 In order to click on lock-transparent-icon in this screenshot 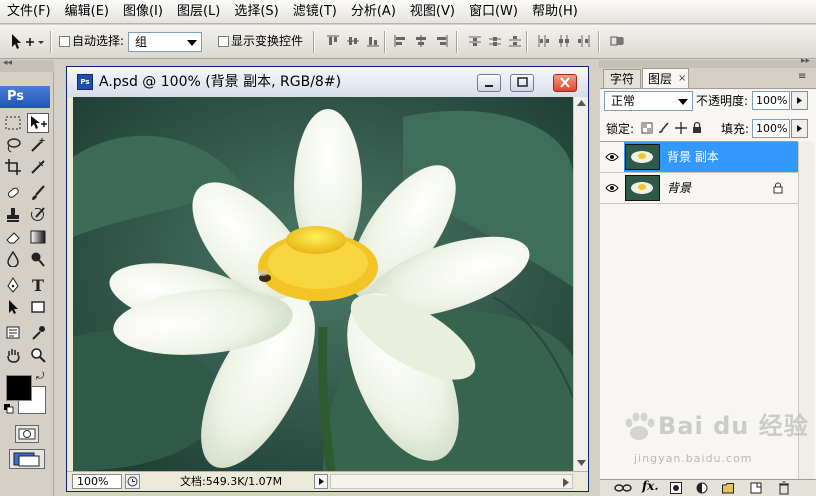, I will do `click(647, 128)`.